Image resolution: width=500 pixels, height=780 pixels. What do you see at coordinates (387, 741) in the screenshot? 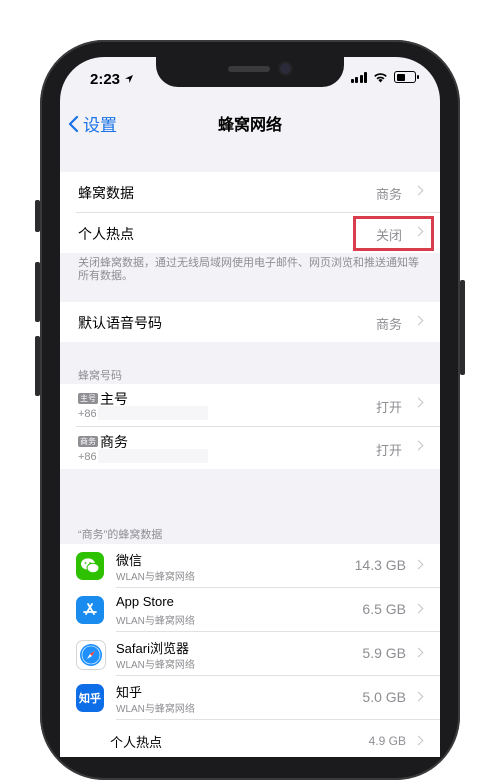
I see `app-usage: 4.9 GB` at bounding box center [387, 741].